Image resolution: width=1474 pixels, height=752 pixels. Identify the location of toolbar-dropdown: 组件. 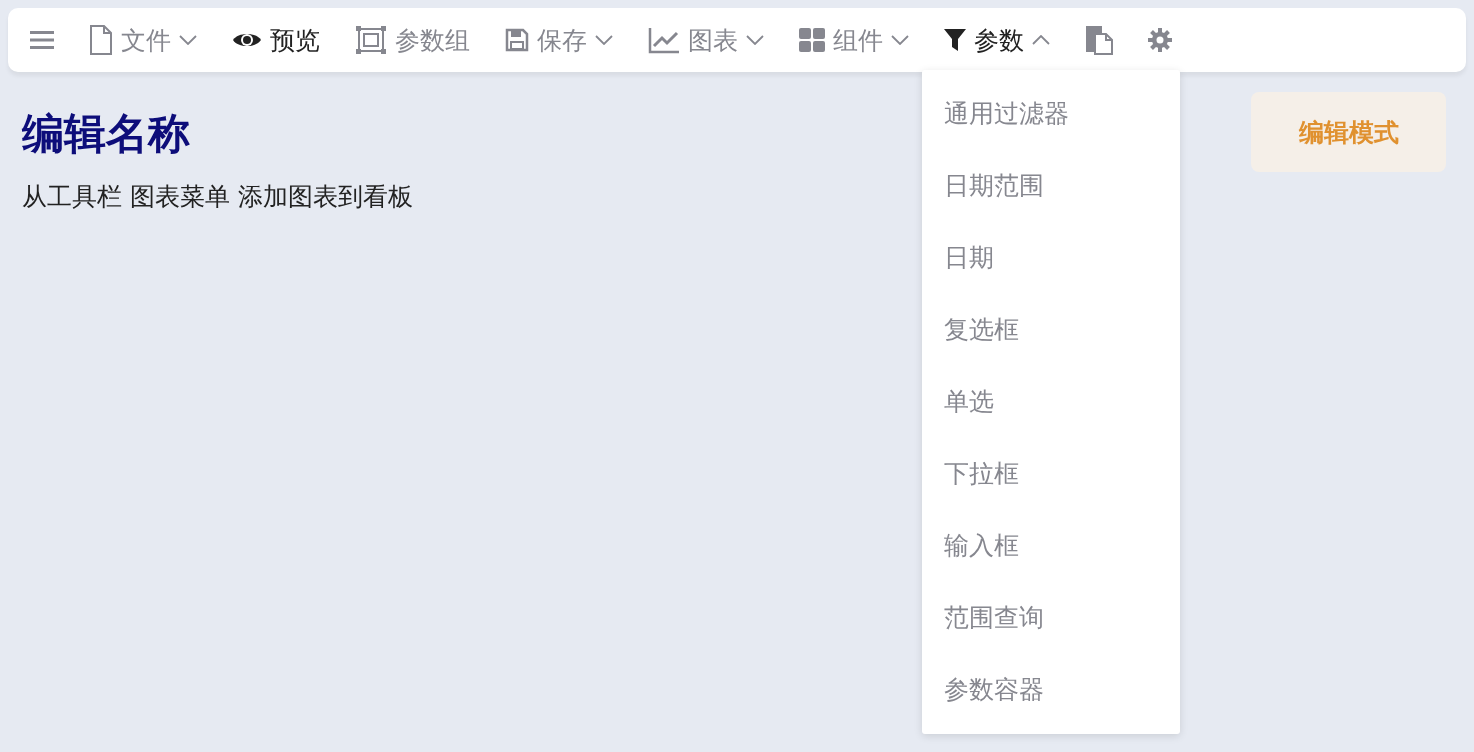
(854, 40).